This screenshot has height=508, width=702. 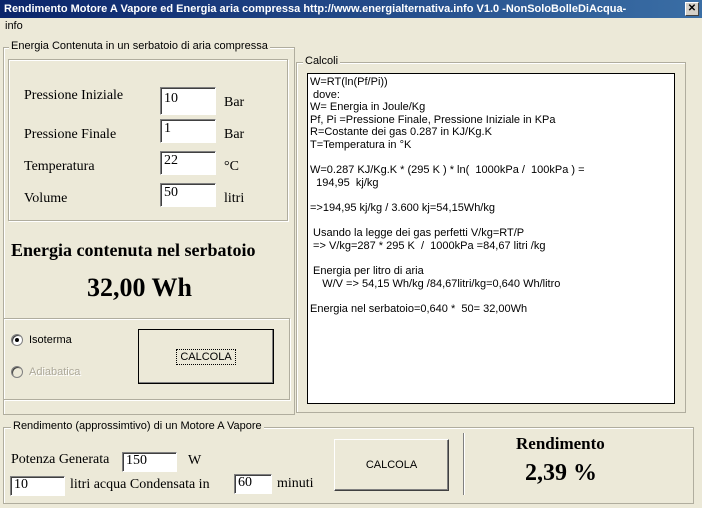 What do you see at coordinates (231, 166) in the screenshot?
I see `temperature-unit: °C` at bounding box center [231, 166].